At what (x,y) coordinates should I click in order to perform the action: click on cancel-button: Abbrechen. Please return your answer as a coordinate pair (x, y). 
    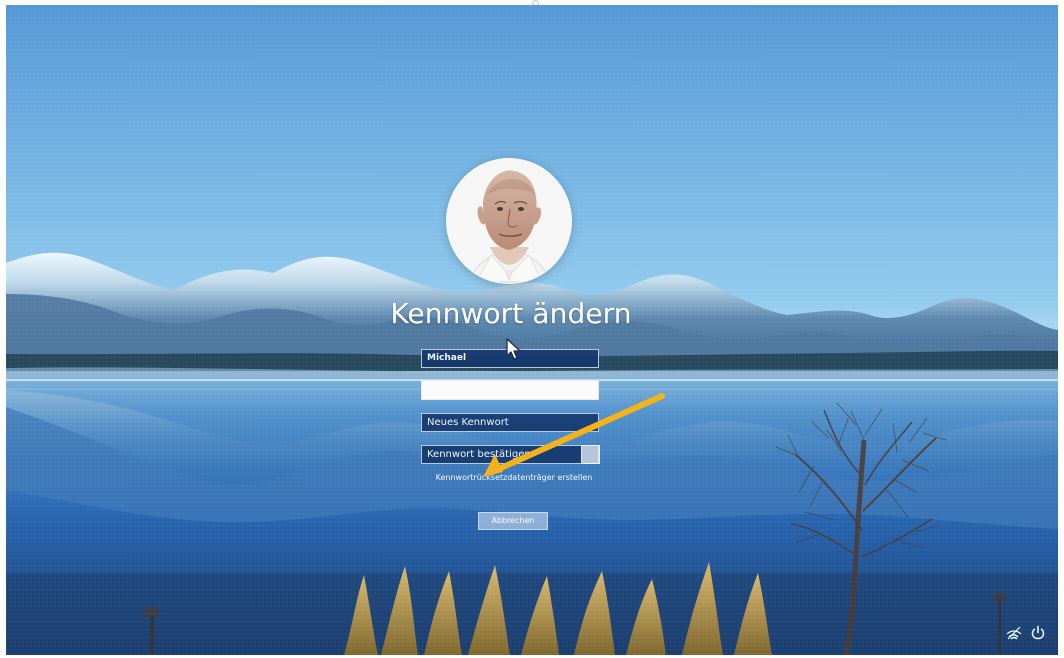
    Looking at the image, I should click on (513, 521).